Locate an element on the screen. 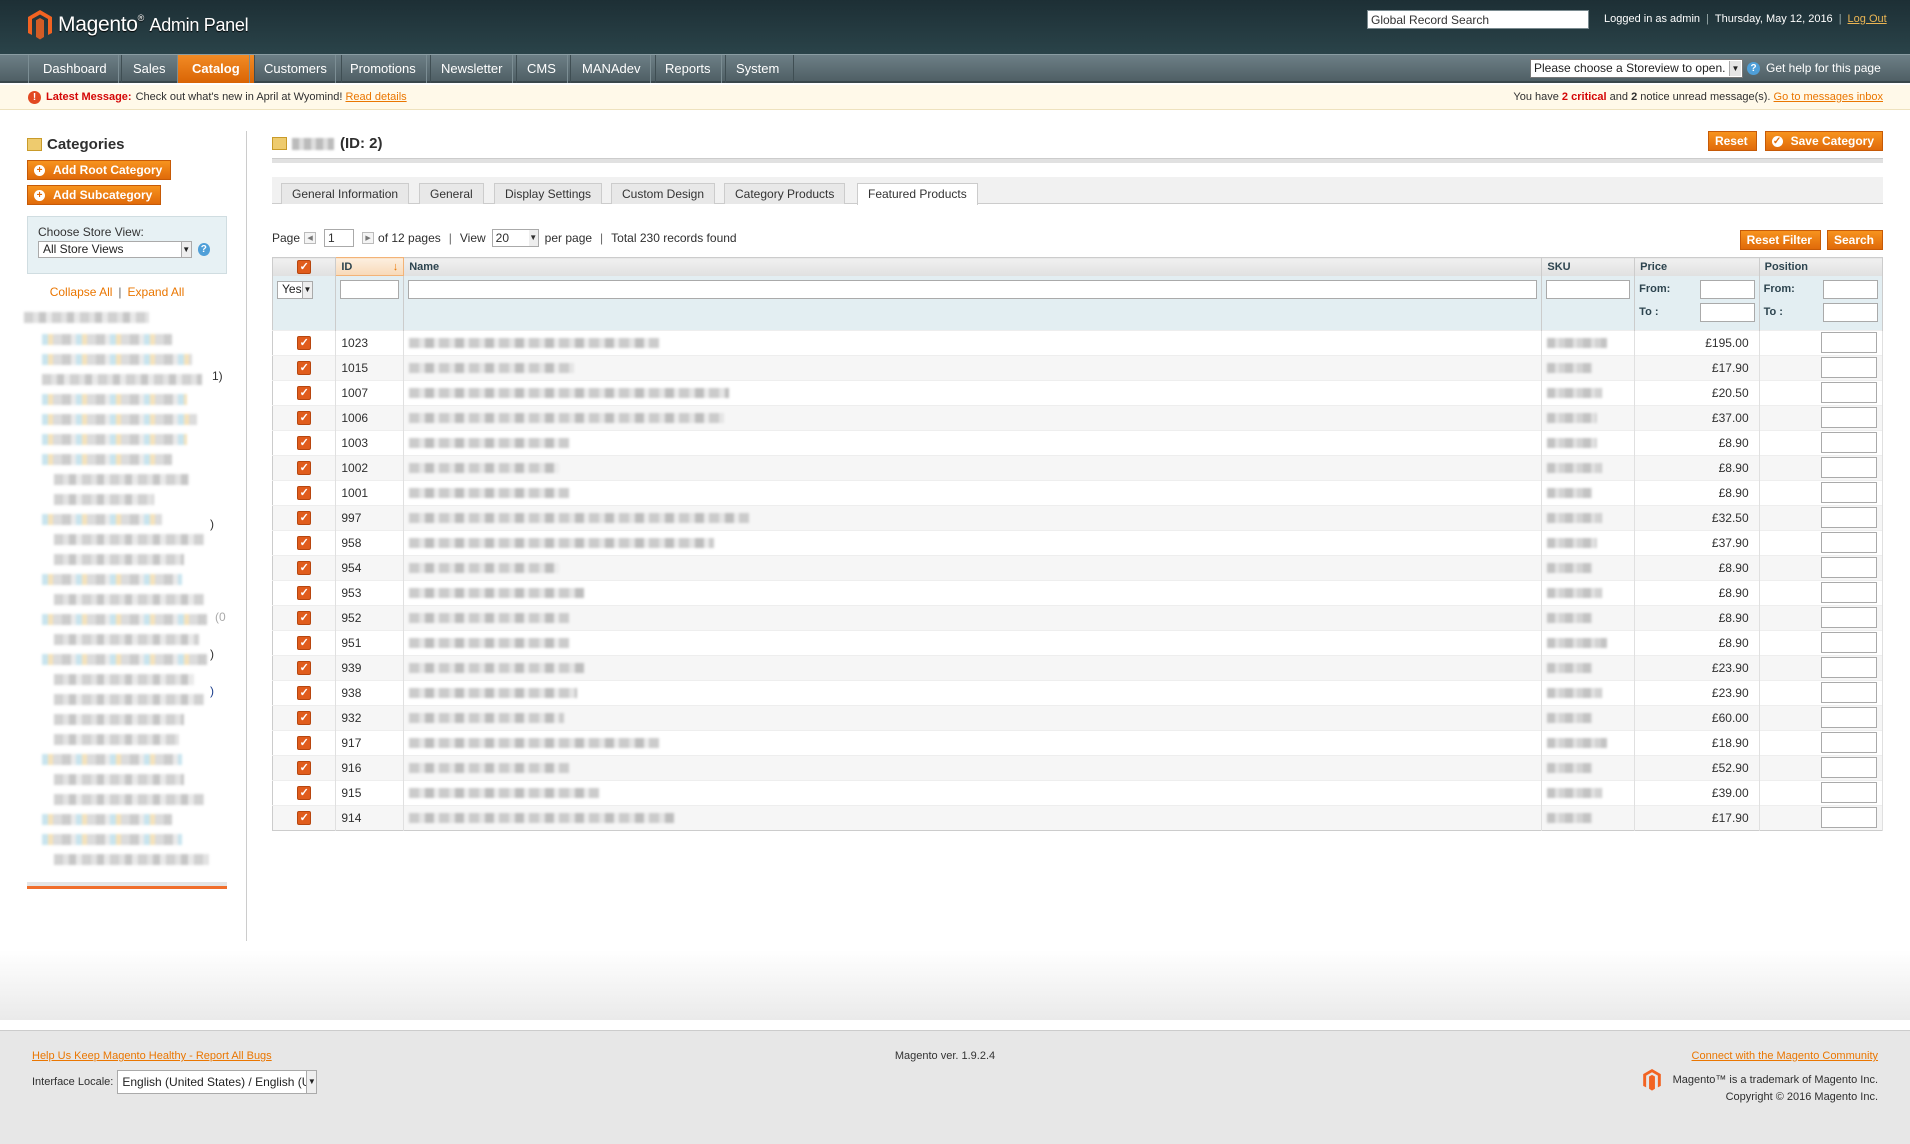  table-row: ✓ 1003 £8.90 is located at coordinates (1078, 442).